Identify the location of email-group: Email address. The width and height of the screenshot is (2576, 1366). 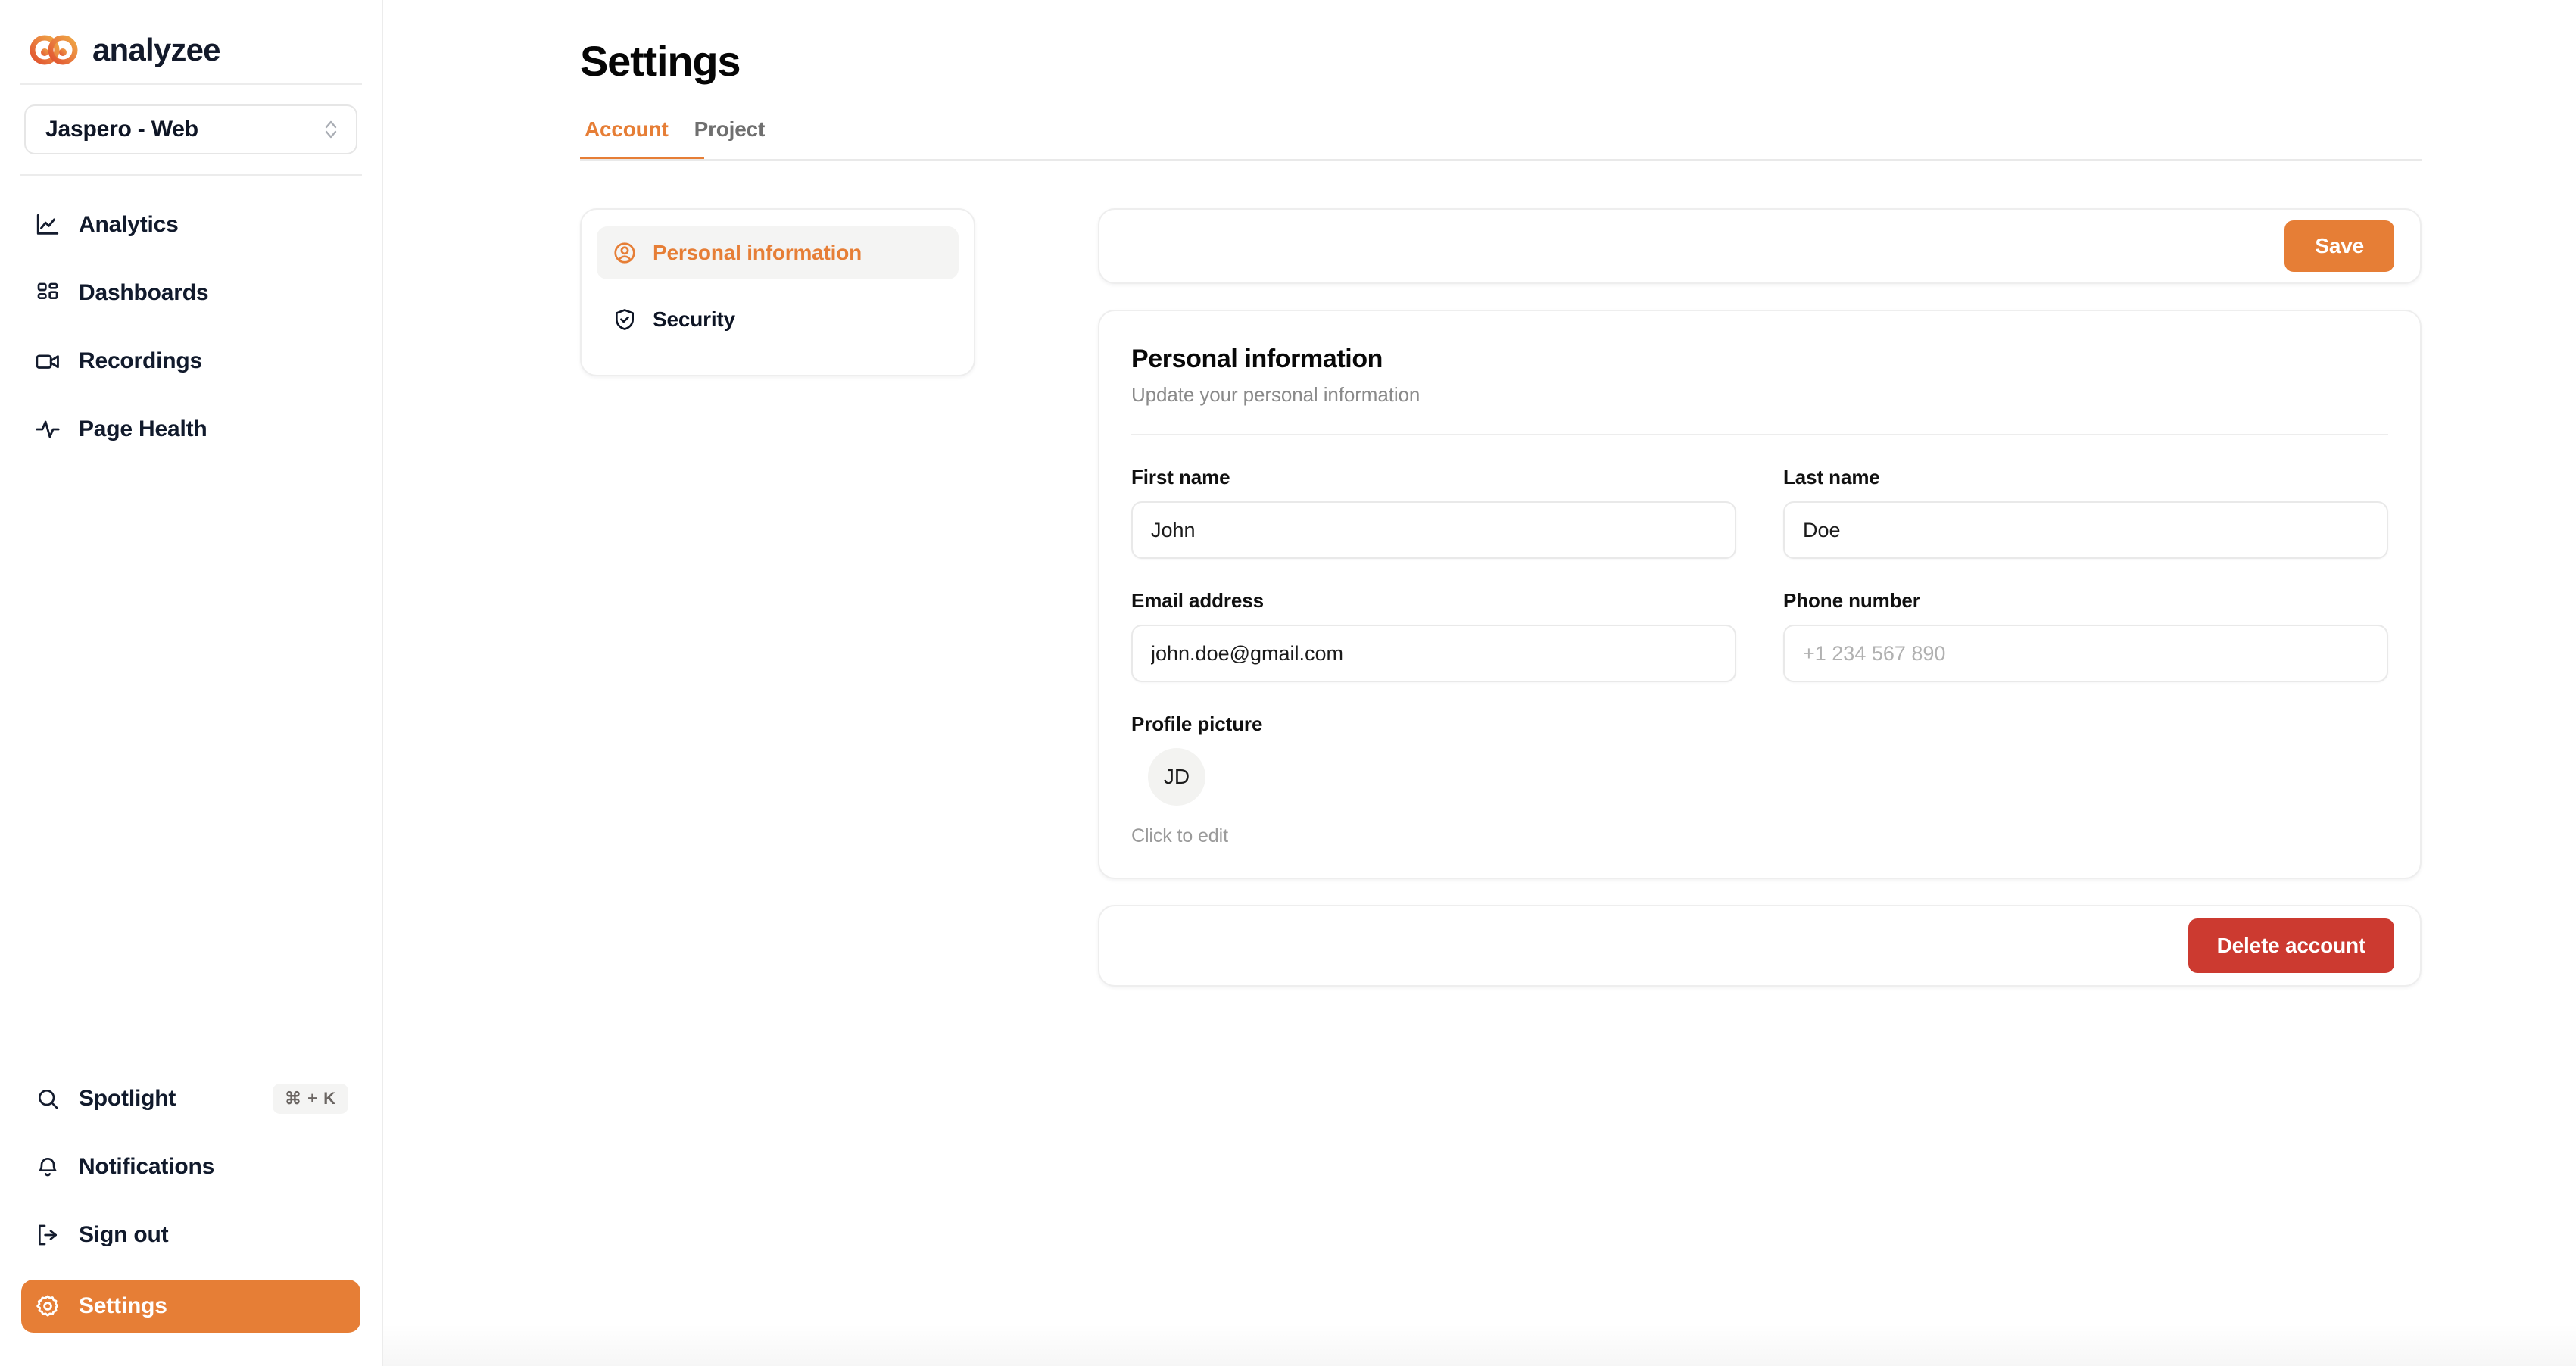
(1433, 635).